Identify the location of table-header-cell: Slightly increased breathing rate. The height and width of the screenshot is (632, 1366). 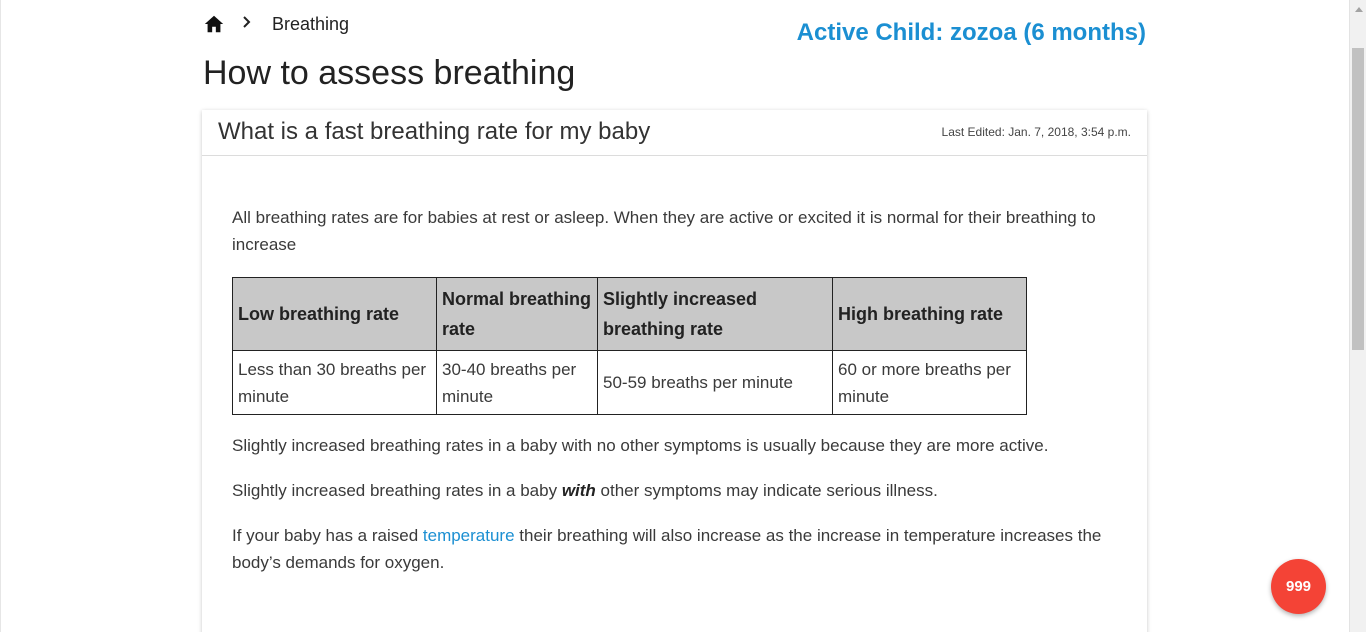
(715, 314).